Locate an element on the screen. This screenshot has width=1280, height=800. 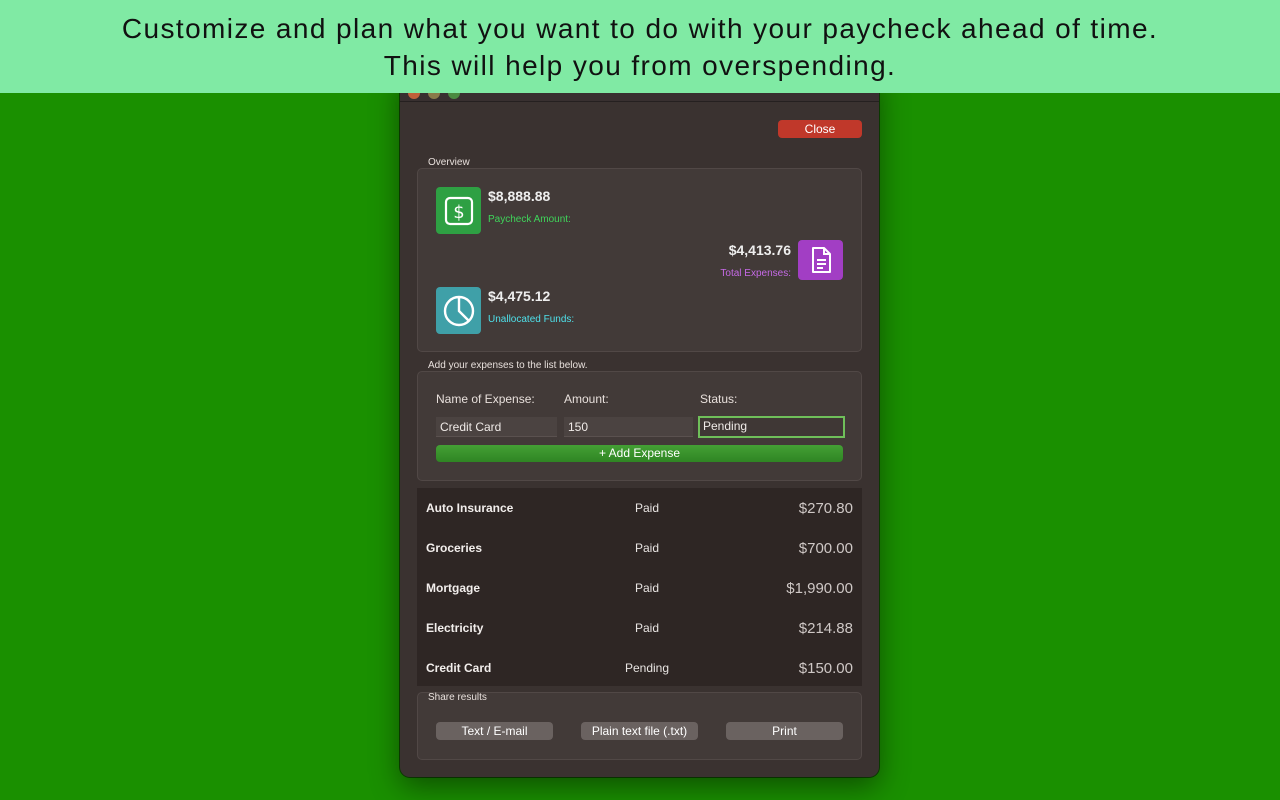
expense-amount: $1,990.00 is located at coordinates (819, 588).